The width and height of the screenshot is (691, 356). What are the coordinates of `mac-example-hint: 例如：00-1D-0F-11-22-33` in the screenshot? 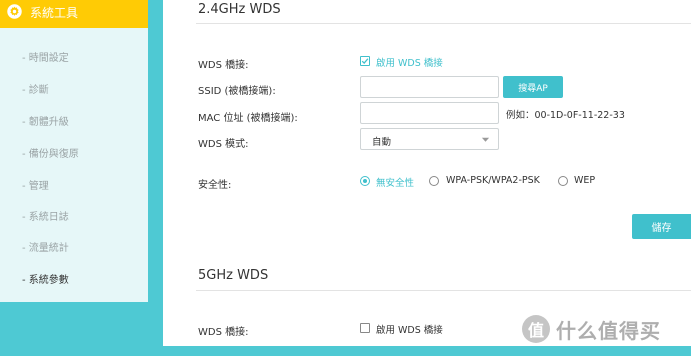 It's located at (565, 115).